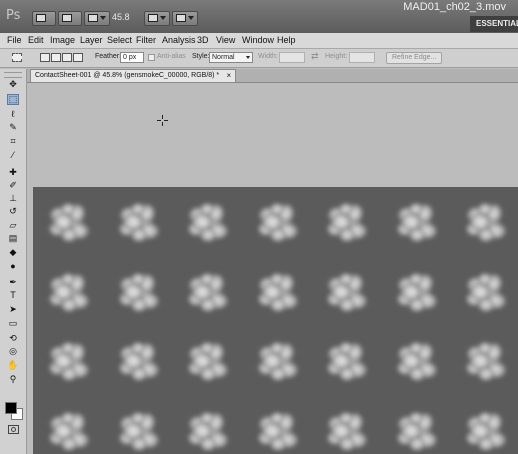 This screenshot has height=454, width=518. What do you see at coordinates (336, 56) in the screenshot?
I see `height-label: Height:` at bounding box center [336, 56].